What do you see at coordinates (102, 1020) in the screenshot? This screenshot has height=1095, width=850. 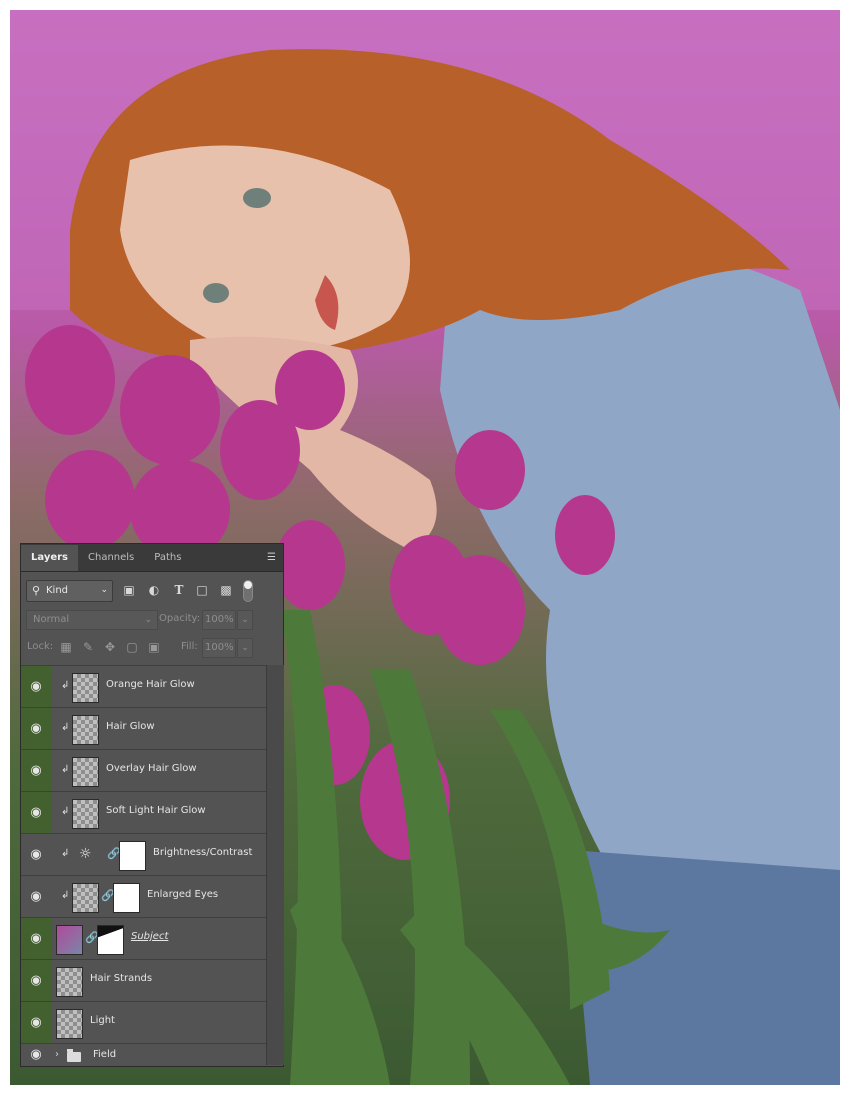 I see `layer-name: Light` at bounding box center [102, 1020].